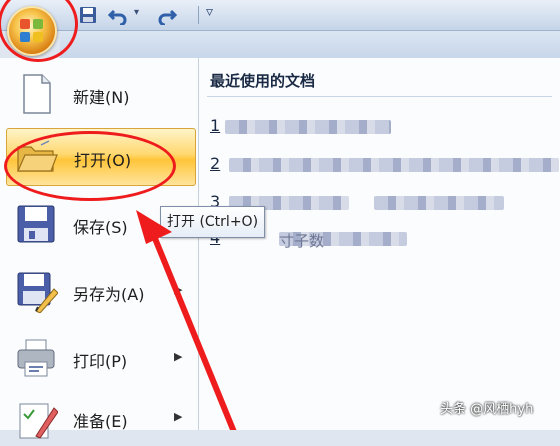 This screenshot has height=446, width=560. What do you see at coordinates (302, 241) in the screenshot?
I see `recent-document-name: 寸子数` at bounding box center [302, 241].